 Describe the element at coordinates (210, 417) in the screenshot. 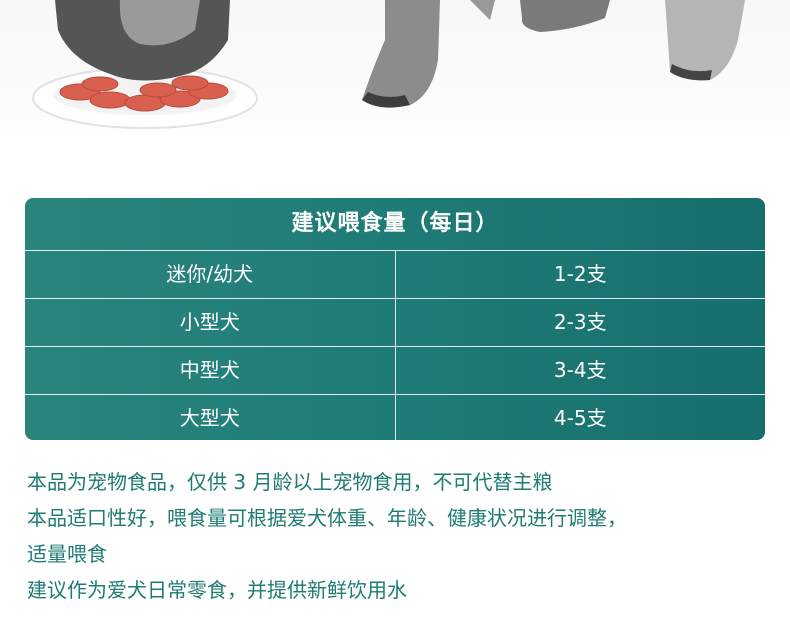

I see `dog-size-cell: 大型犬` at that location.